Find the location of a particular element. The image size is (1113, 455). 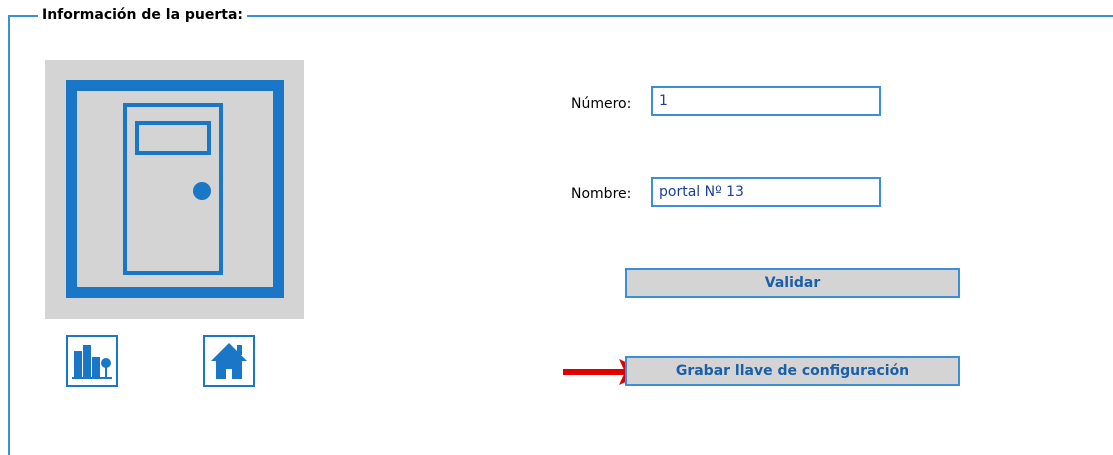

grabar-llave-button: Grabar llave de configuración is located at coordinates (792, 371).